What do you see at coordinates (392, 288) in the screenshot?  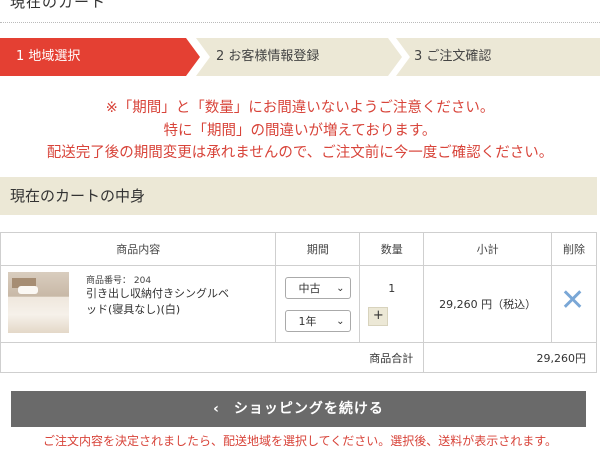 I see `quantity-value: 1` at bounding box center [392, 288].